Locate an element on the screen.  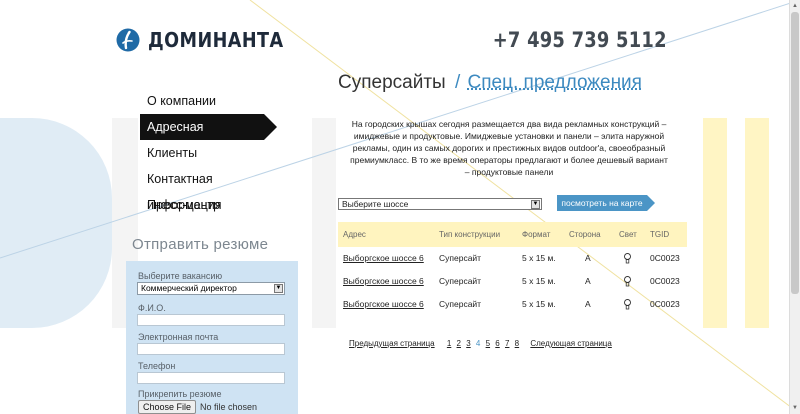
page-title: Суперсайты / Спец. предложения is located at coordinates (514, 83).